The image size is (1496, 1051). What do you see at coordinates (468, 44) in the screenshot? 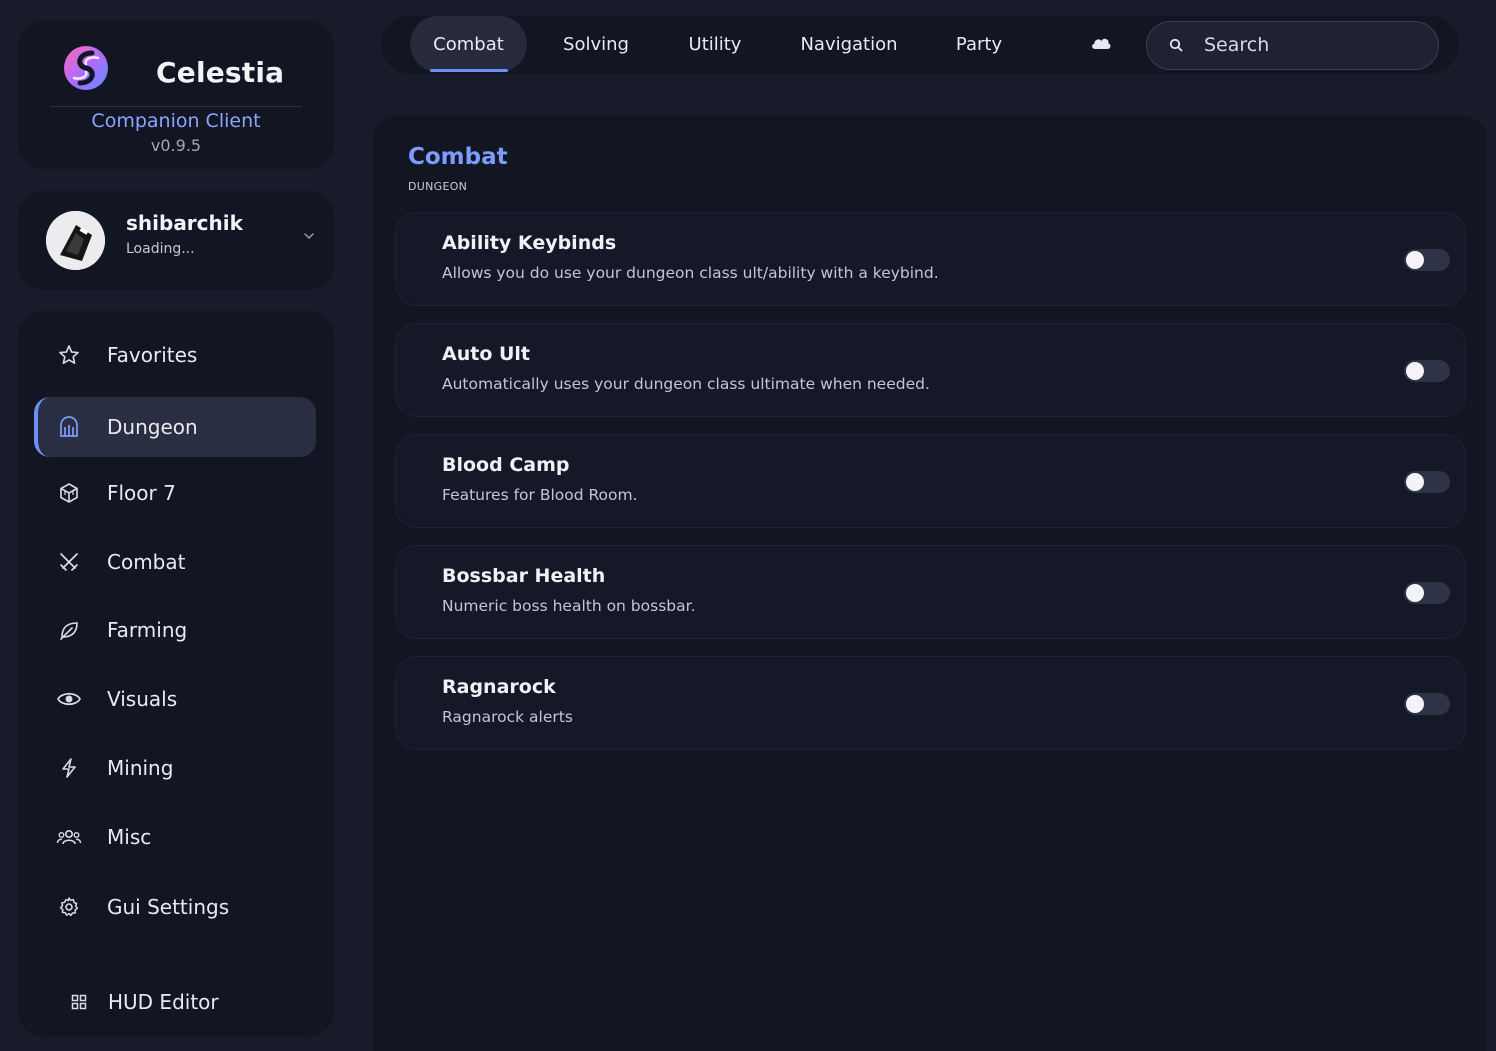
I see `tab-combat: Combat` at bounding box center [468, 44].